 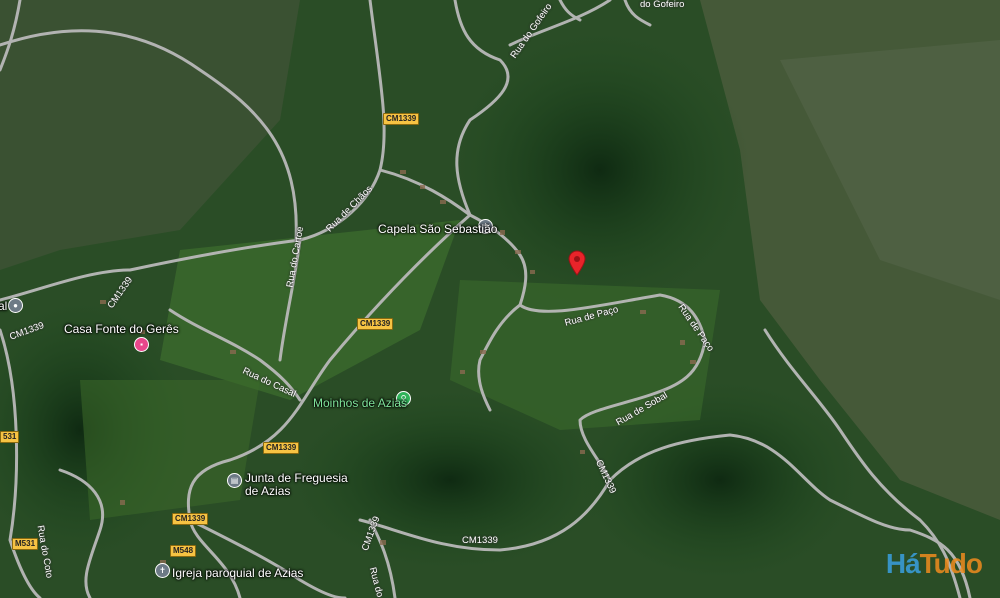 What do you see at coordinates (10, 437) in the screenshot?
I see `road-shield: 531` at bounding box center [10, 437].